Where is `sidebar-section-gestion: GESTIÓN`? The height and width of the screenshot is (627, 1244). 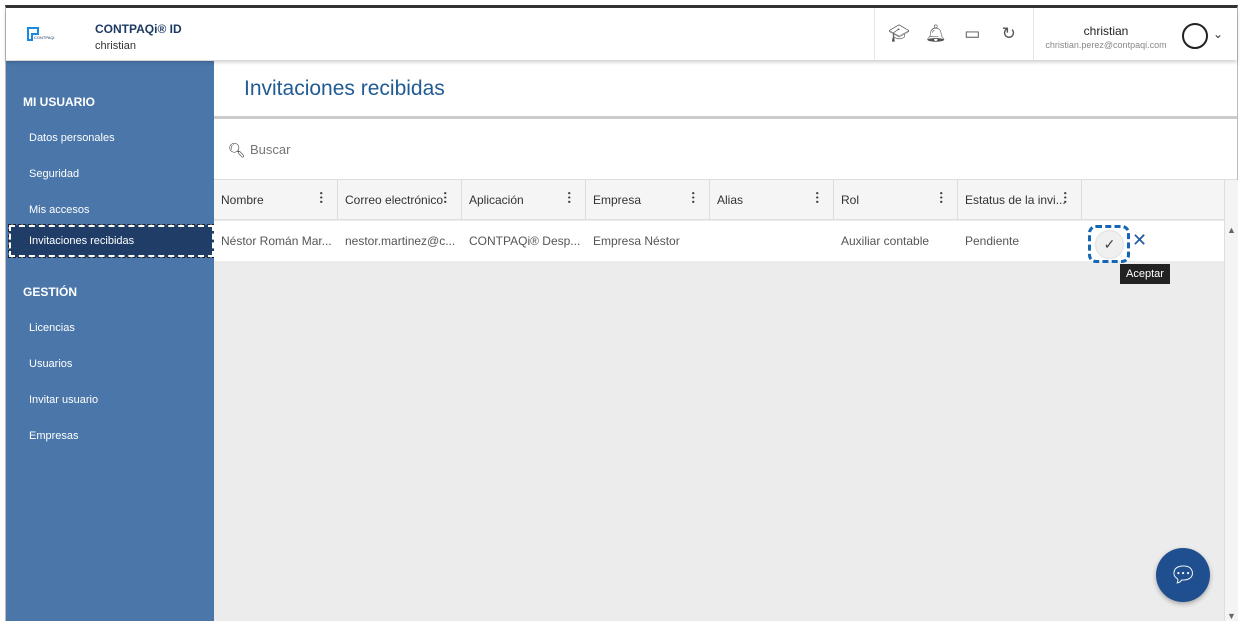 sidebar-section-gestion: GESTIÓN is located at coordinates (50, 292).